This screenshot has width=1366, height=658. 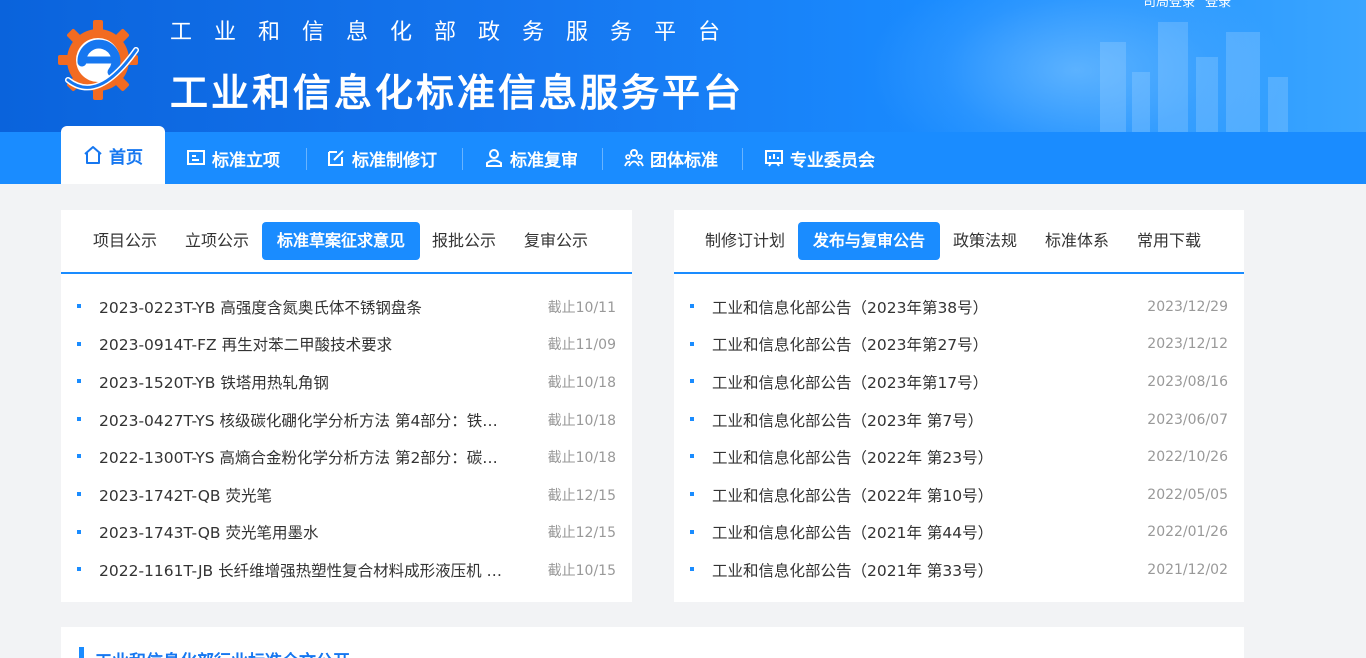 What do you see at coordinates (544, 160) in the screenshot?
I see `nav-item-label: 标准复审` at bounding box center [544, 160].